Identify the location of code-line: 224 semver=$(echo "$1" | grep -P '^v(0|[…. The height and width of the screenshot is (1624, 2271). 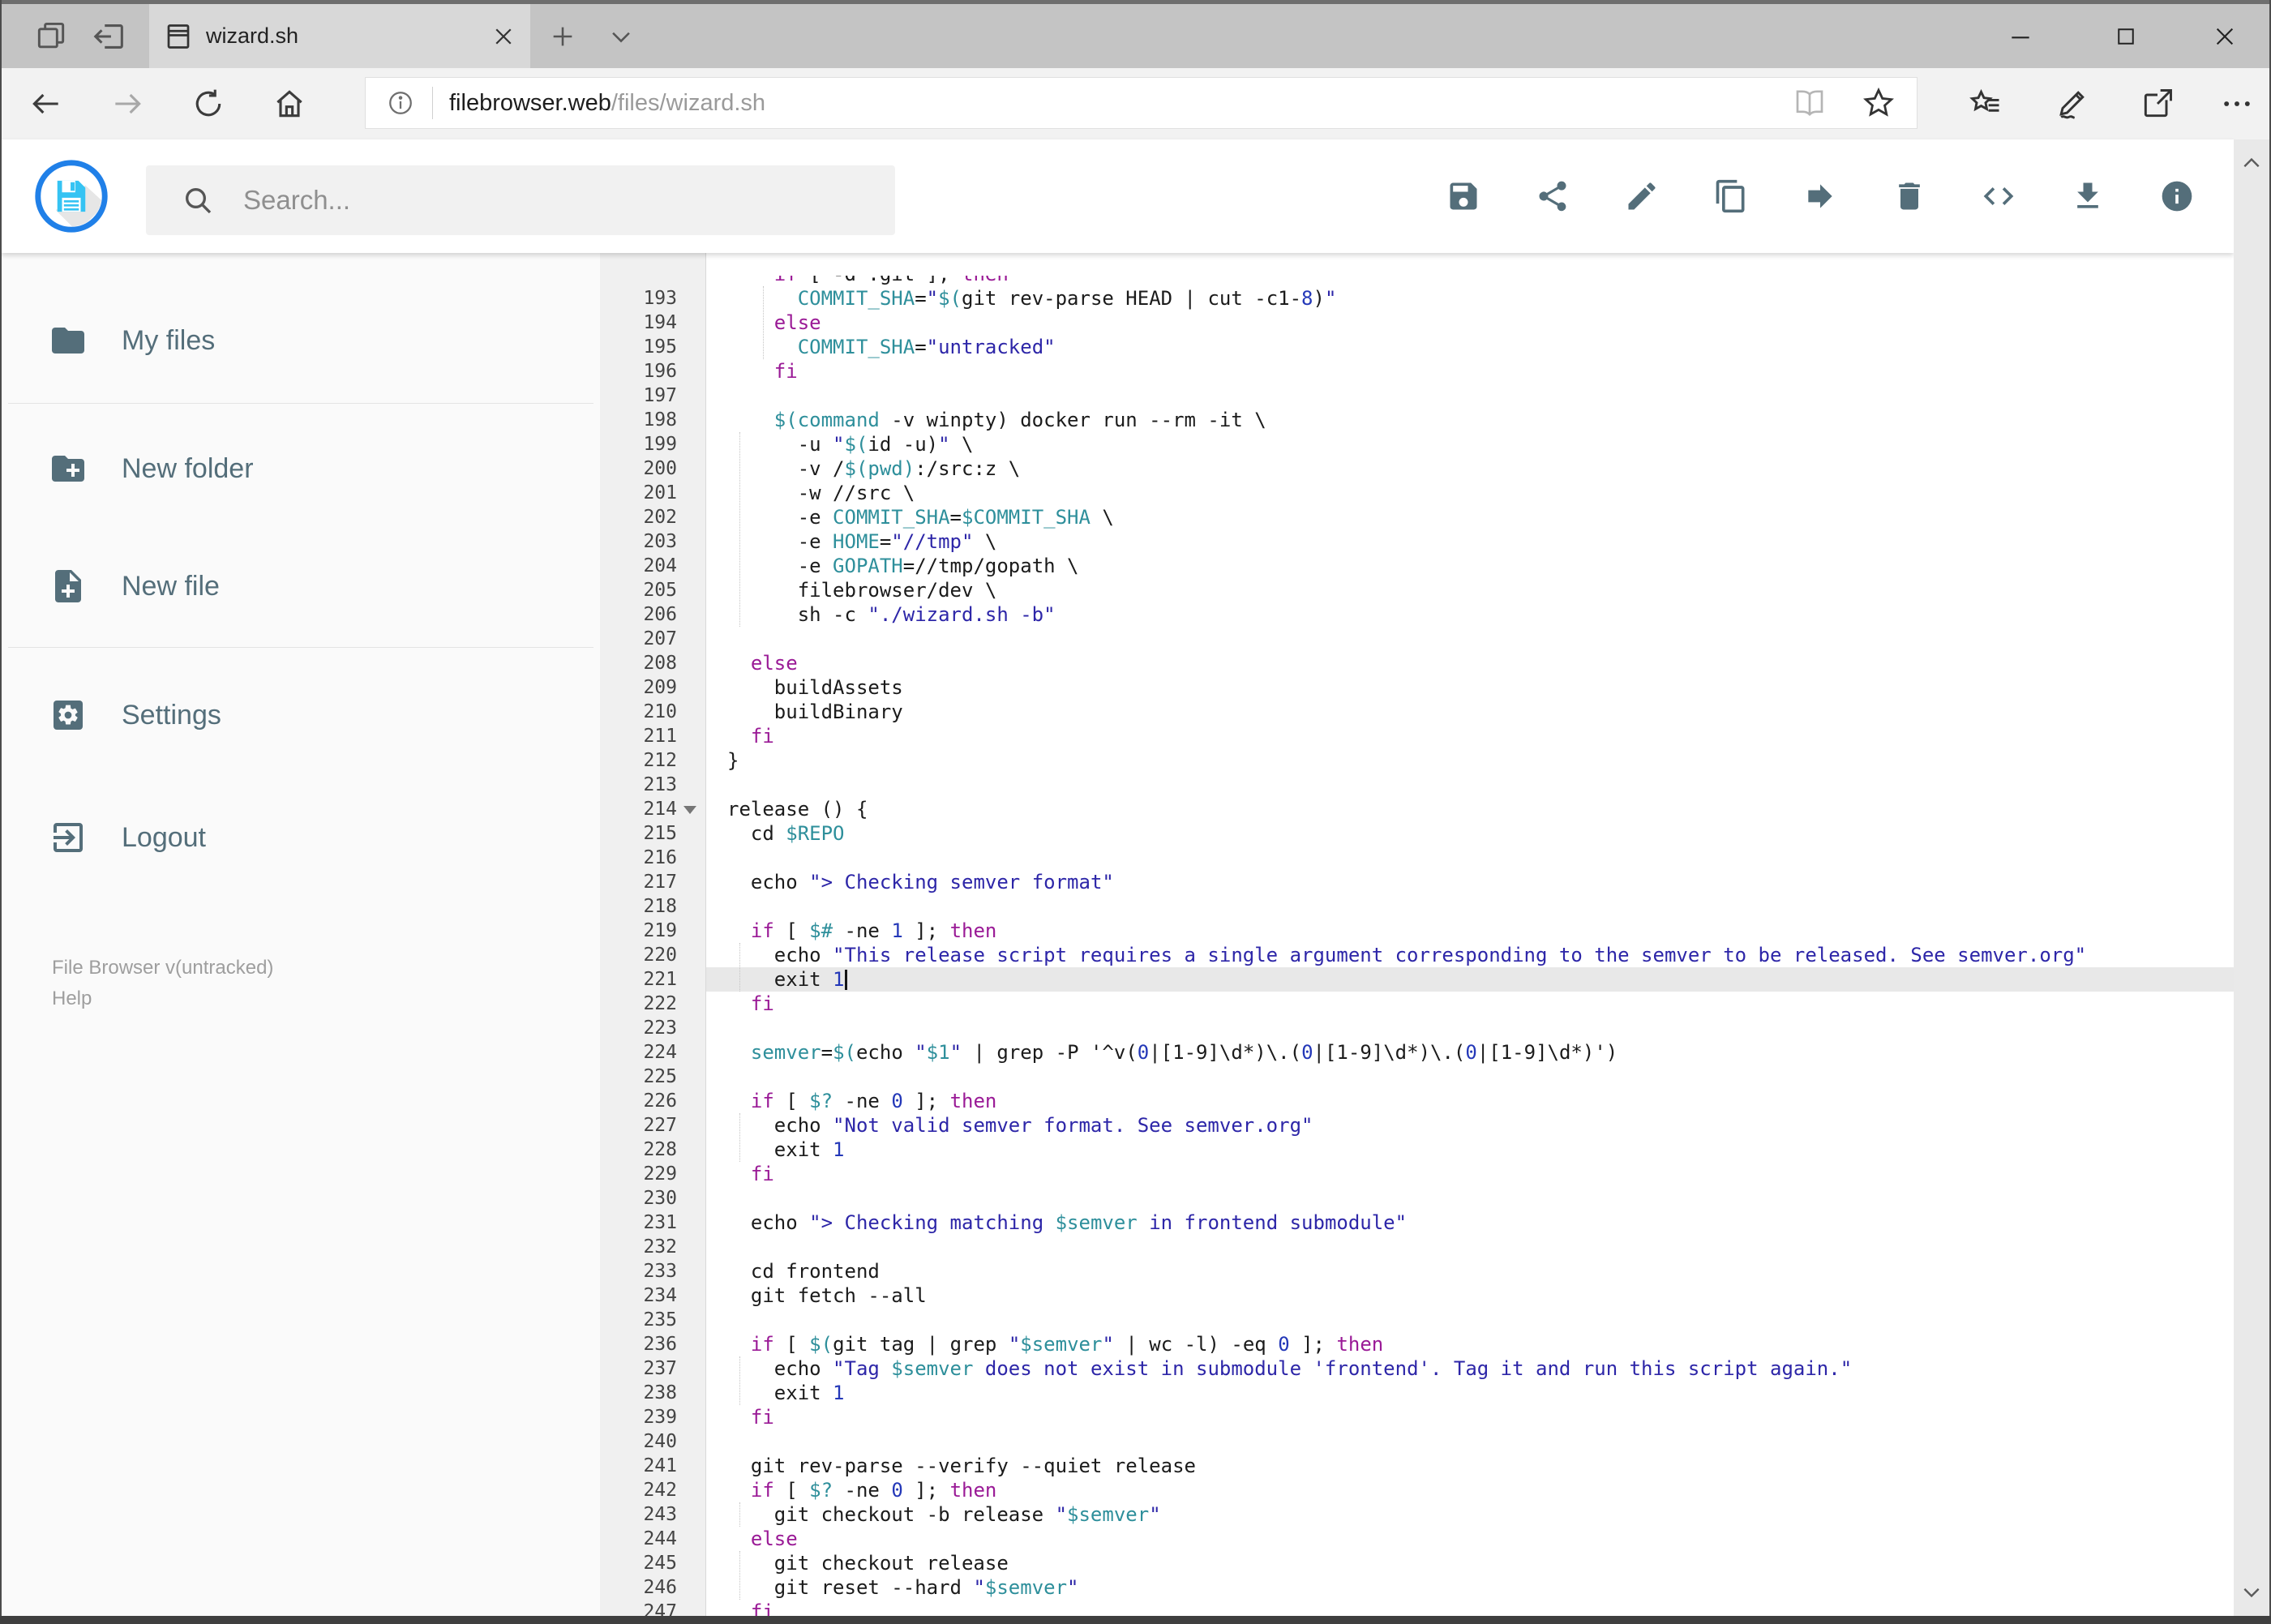
(1418, 1052).